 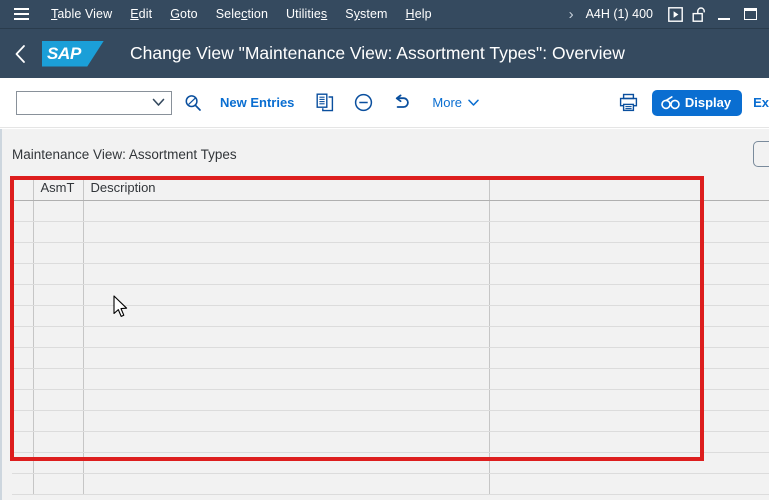 I want to click on menu-bar-right-group: › A4H (1) 400, so click(x=667, y=14).